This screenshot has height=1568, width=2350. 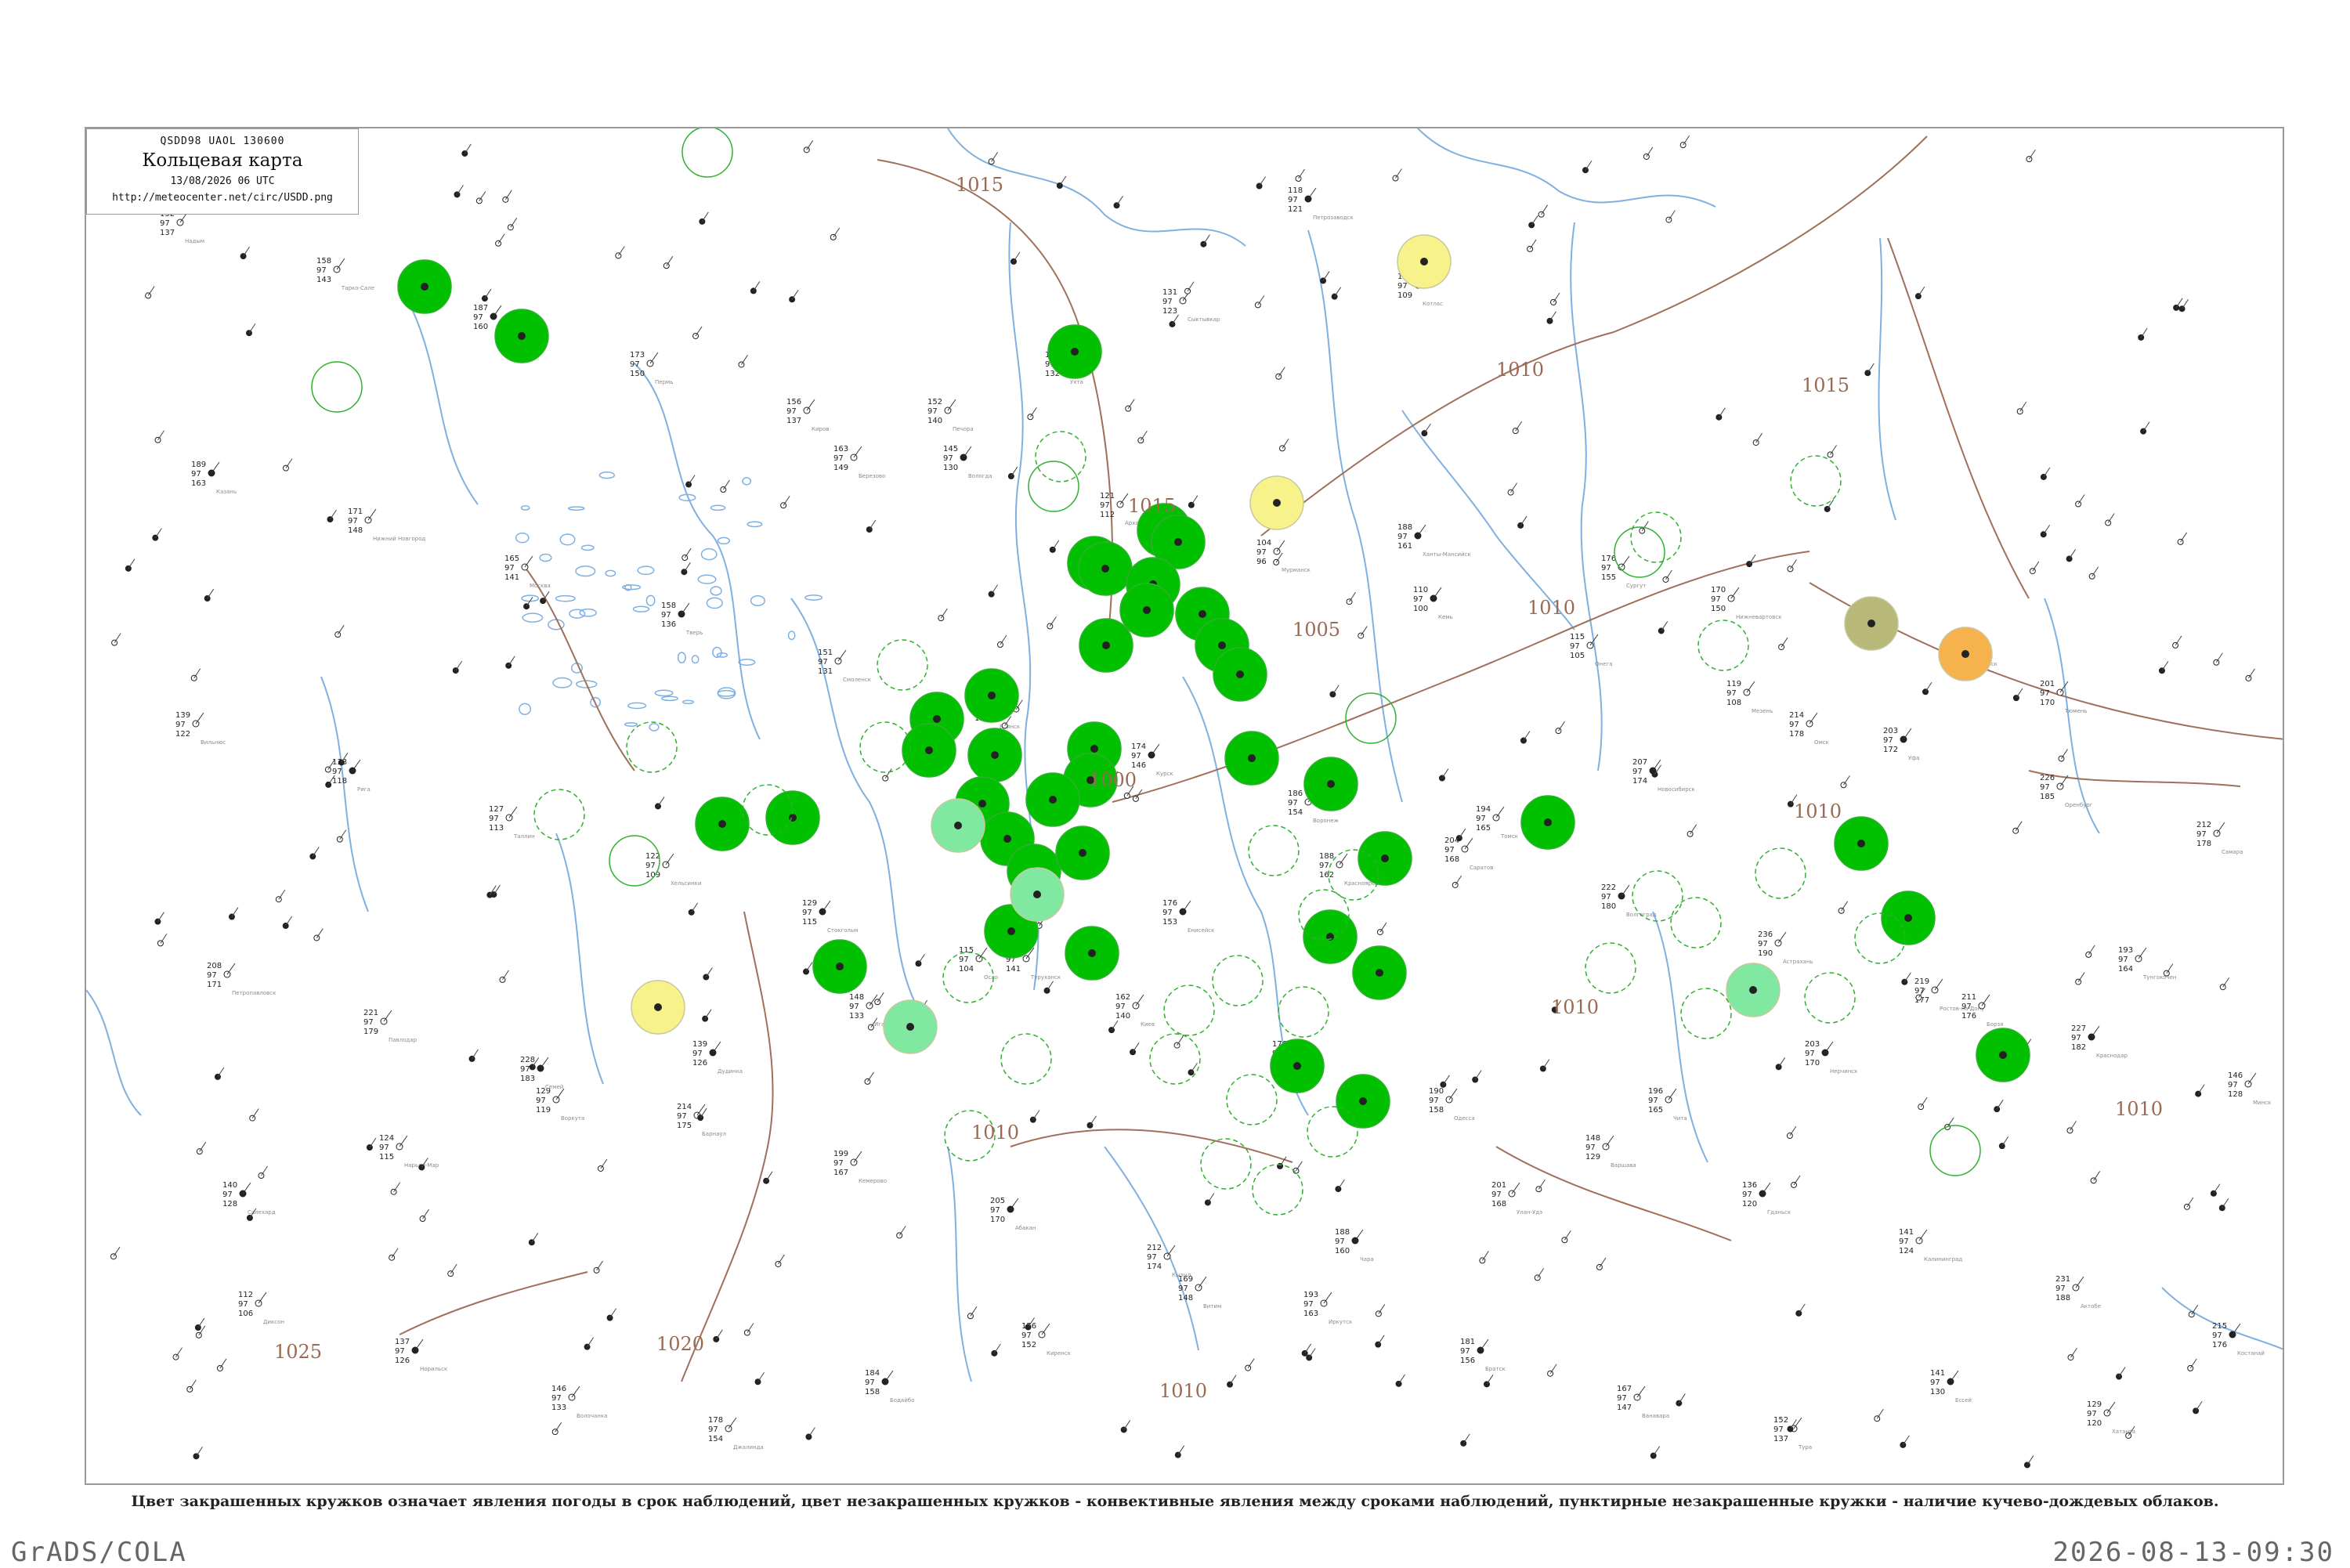 I want to click on pressure-value: 119, so click(x=1734, y=684).